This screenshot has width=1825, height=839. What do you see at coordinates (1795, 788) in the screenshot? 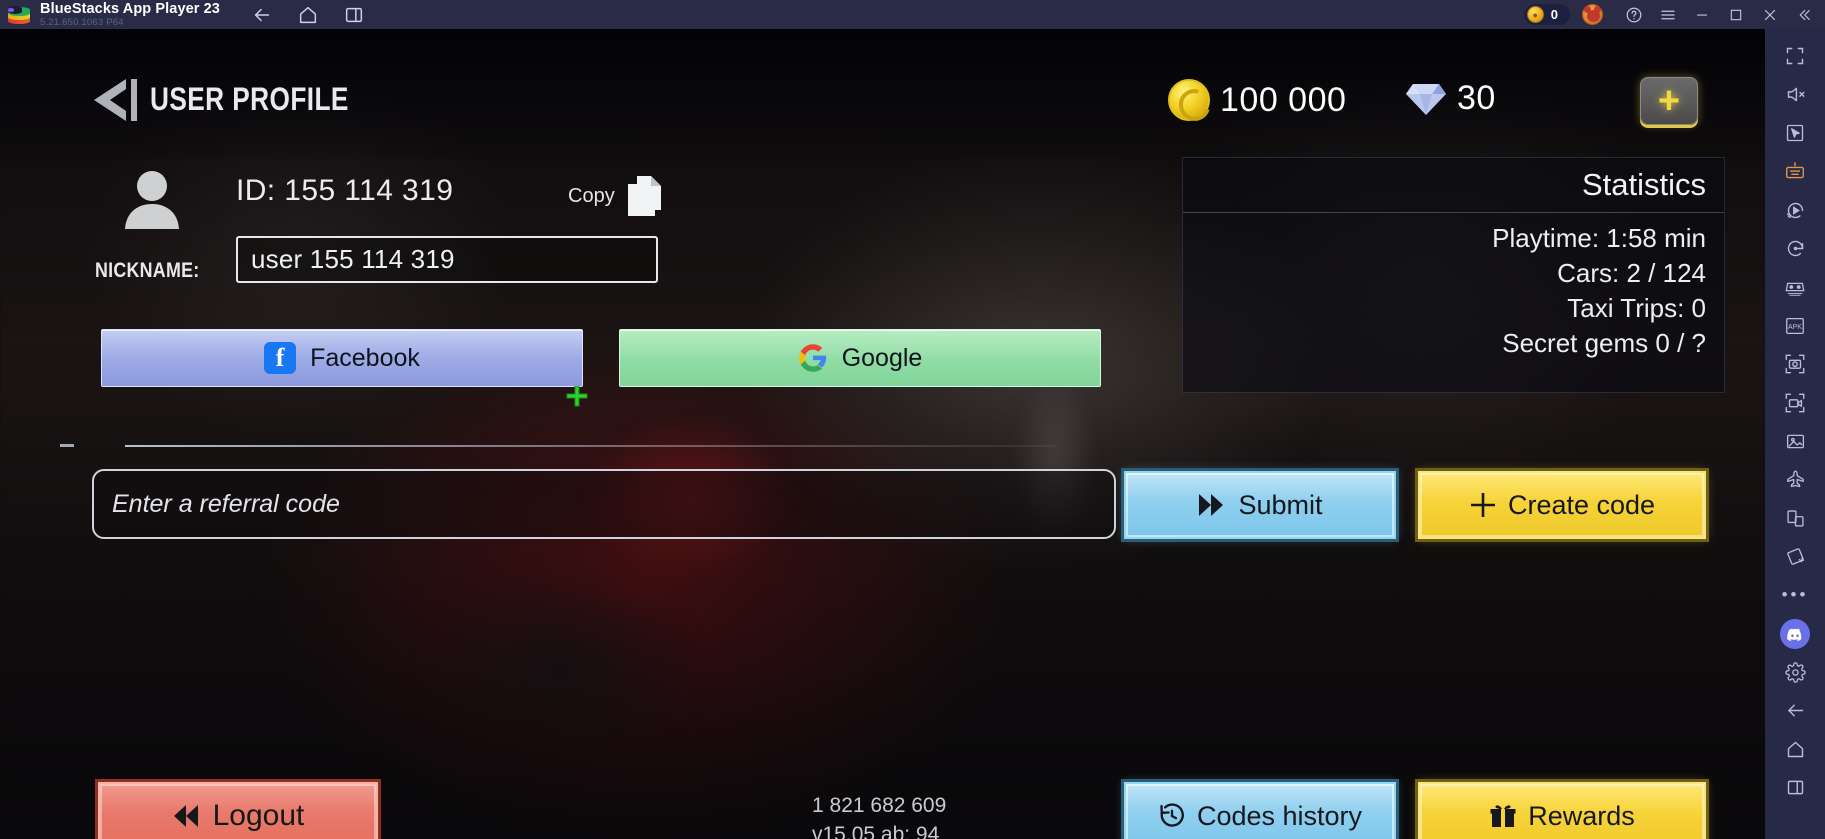
I see `android-recents-icon` at bounding box center [1795, 788].